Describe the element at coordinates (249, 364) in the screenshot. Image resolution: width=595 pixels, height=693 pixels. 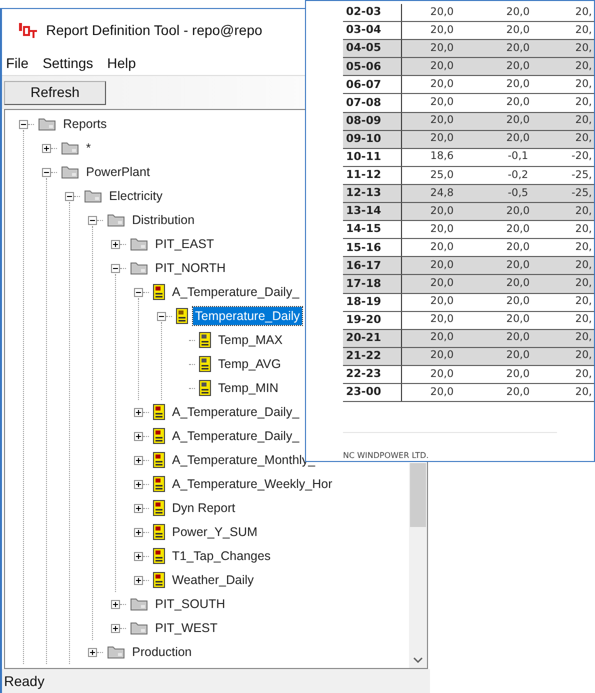
I see `tree-item: Temp_AVG` at that location.